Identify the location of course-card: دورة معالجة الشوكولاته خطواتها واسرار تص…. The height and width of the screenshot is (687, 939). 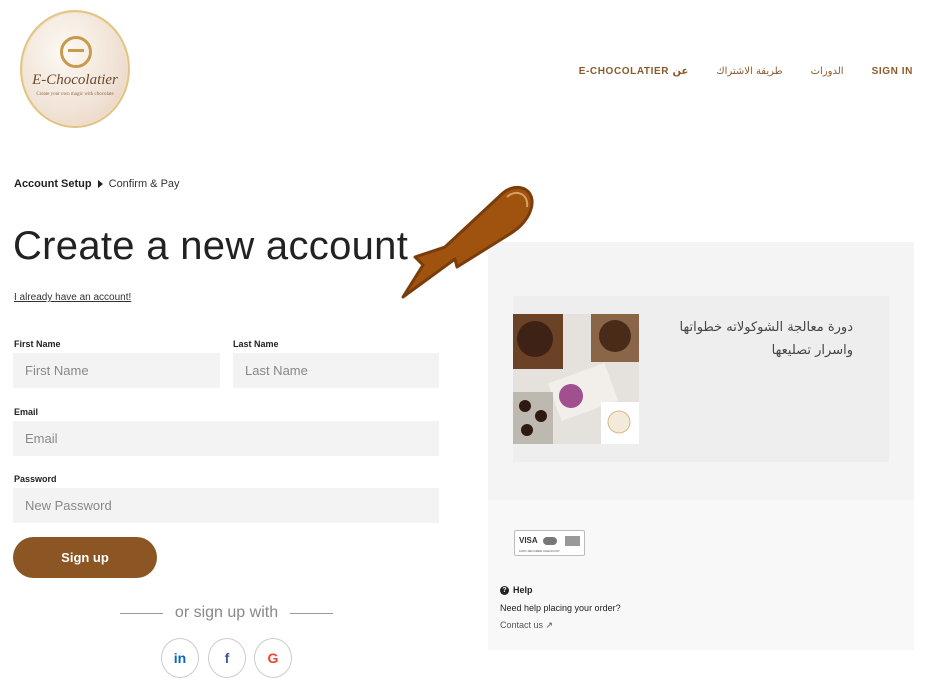
(701, 379).